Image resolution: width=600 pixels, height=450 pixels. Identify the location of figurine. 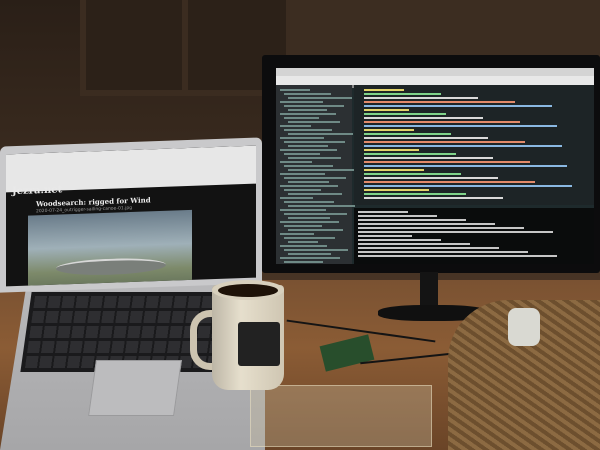
(524, 327).